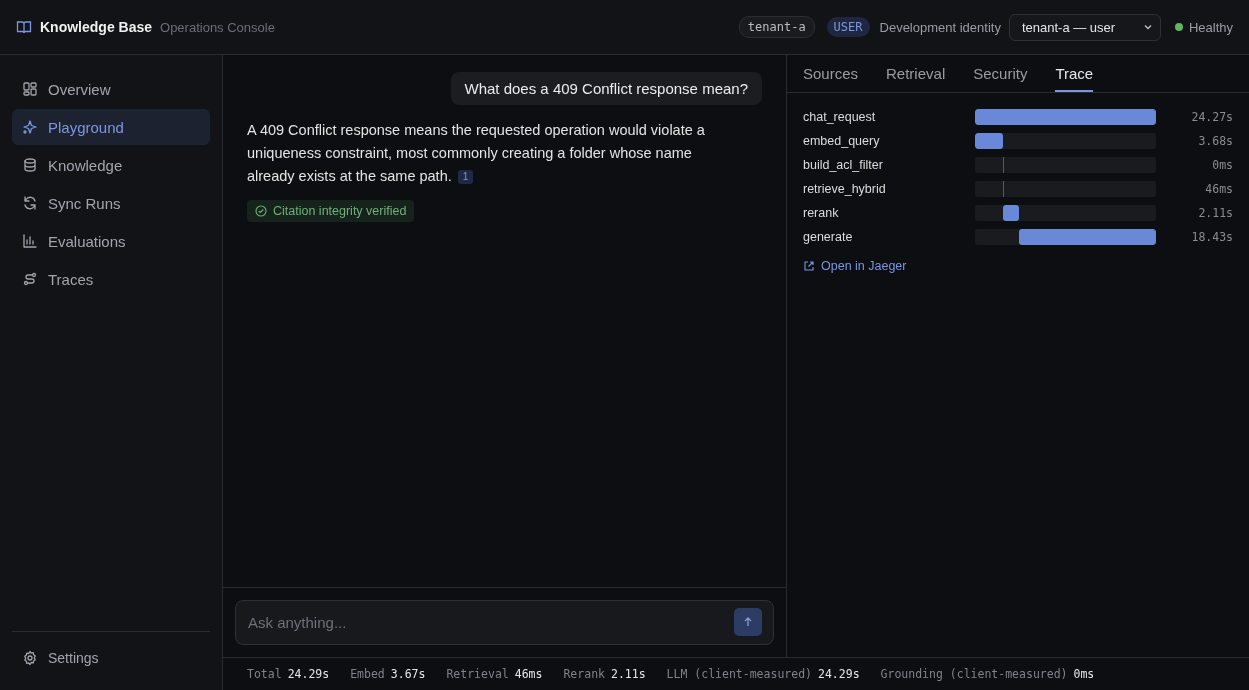  Describe the element at coordinates (809, 266) in the screenshot. I see `external-link-icon` at that location.